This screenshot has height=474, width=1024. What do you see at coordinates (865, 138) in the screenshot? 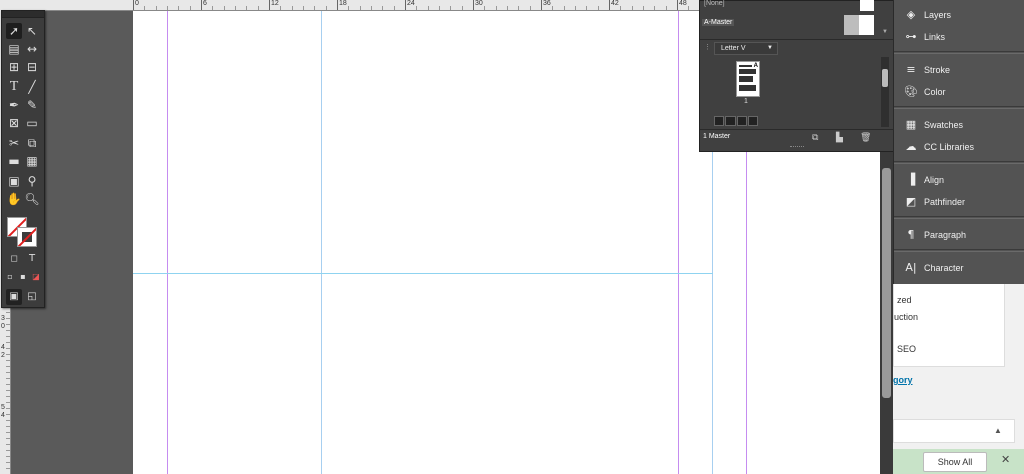
I see `trash-icon: 🗑︎` at bounding box center [865, 138].